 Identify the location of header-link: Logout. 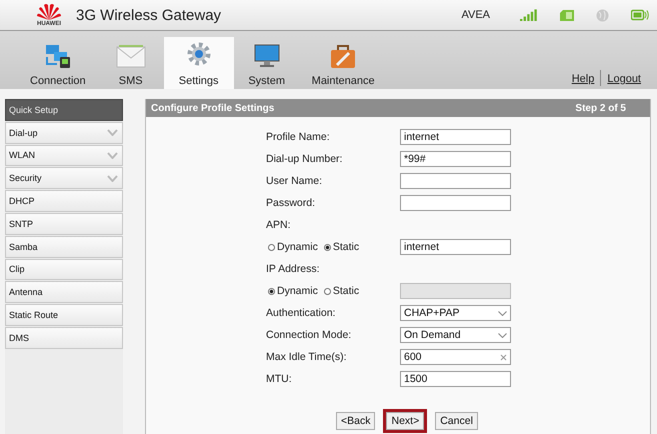
(624, 79).